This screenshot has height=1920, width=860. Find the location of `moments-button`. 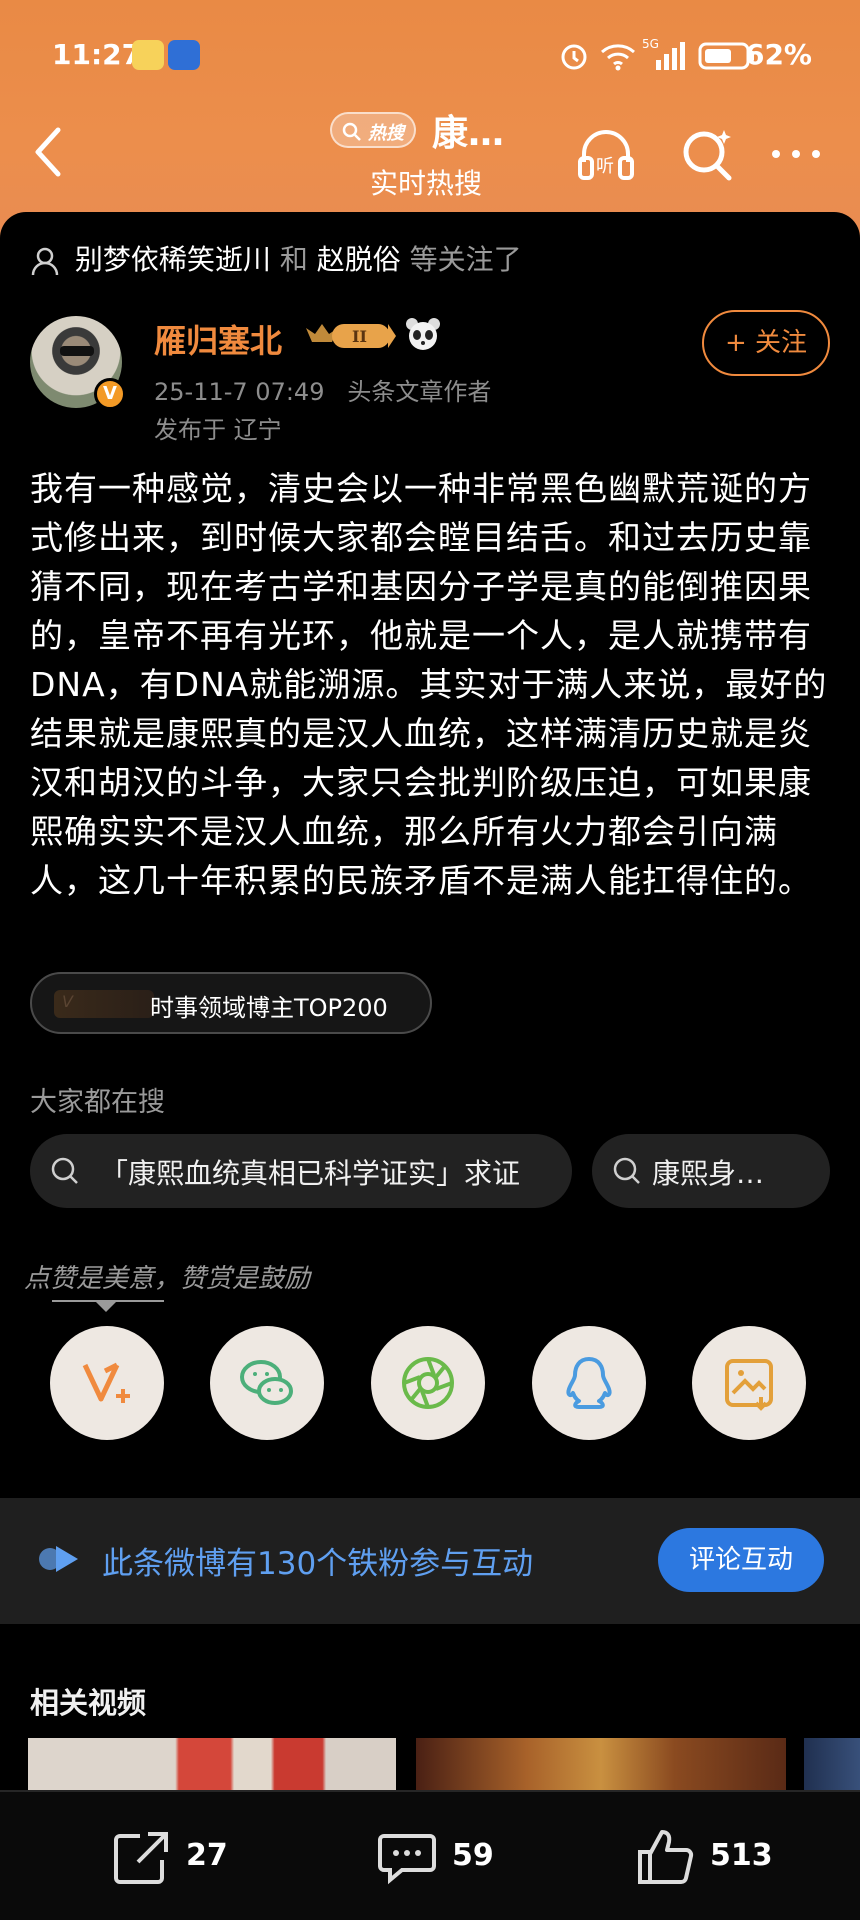

moments-button is located at coordinates (428, 1383).